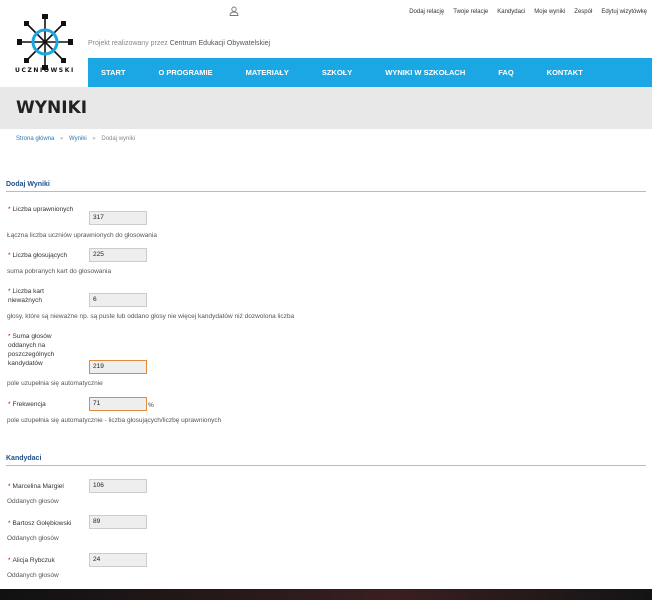 The image size is (652, 600). What do you see at coordinates (35, 139) in the screenshot?
I see `breadcrumb-home: Strona główna` at bounding box center [35, 139].